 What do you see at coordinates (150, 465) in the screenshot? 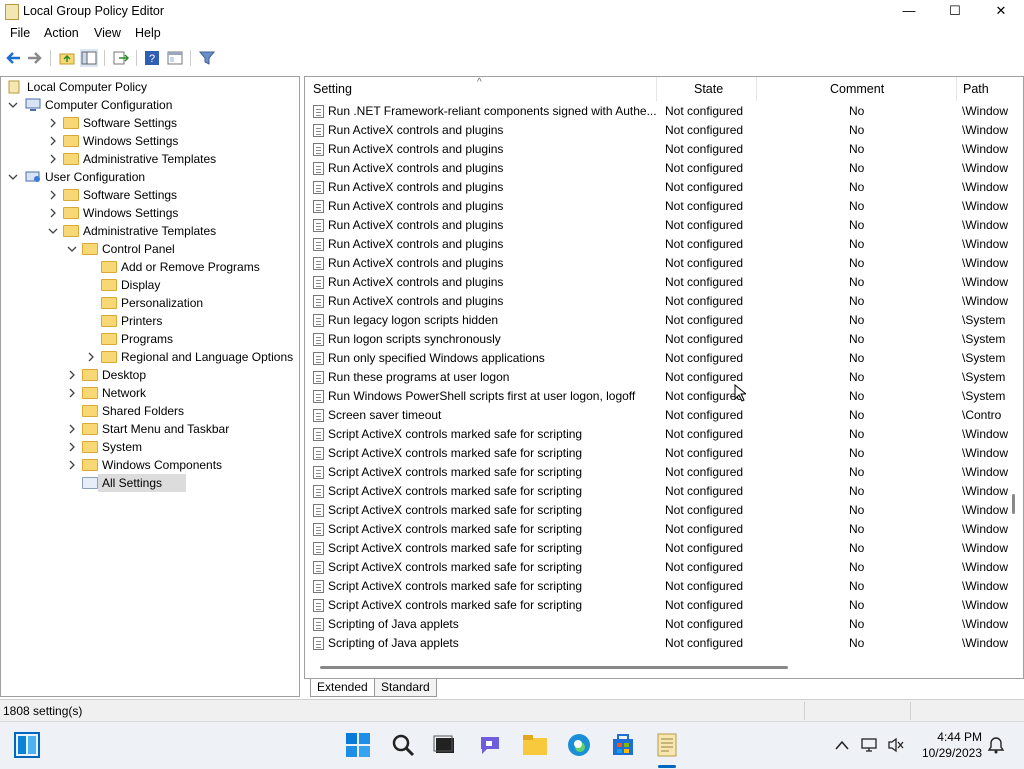
I see `tree-item-windows-components: Windows Components` at bounding box center [150, 465].